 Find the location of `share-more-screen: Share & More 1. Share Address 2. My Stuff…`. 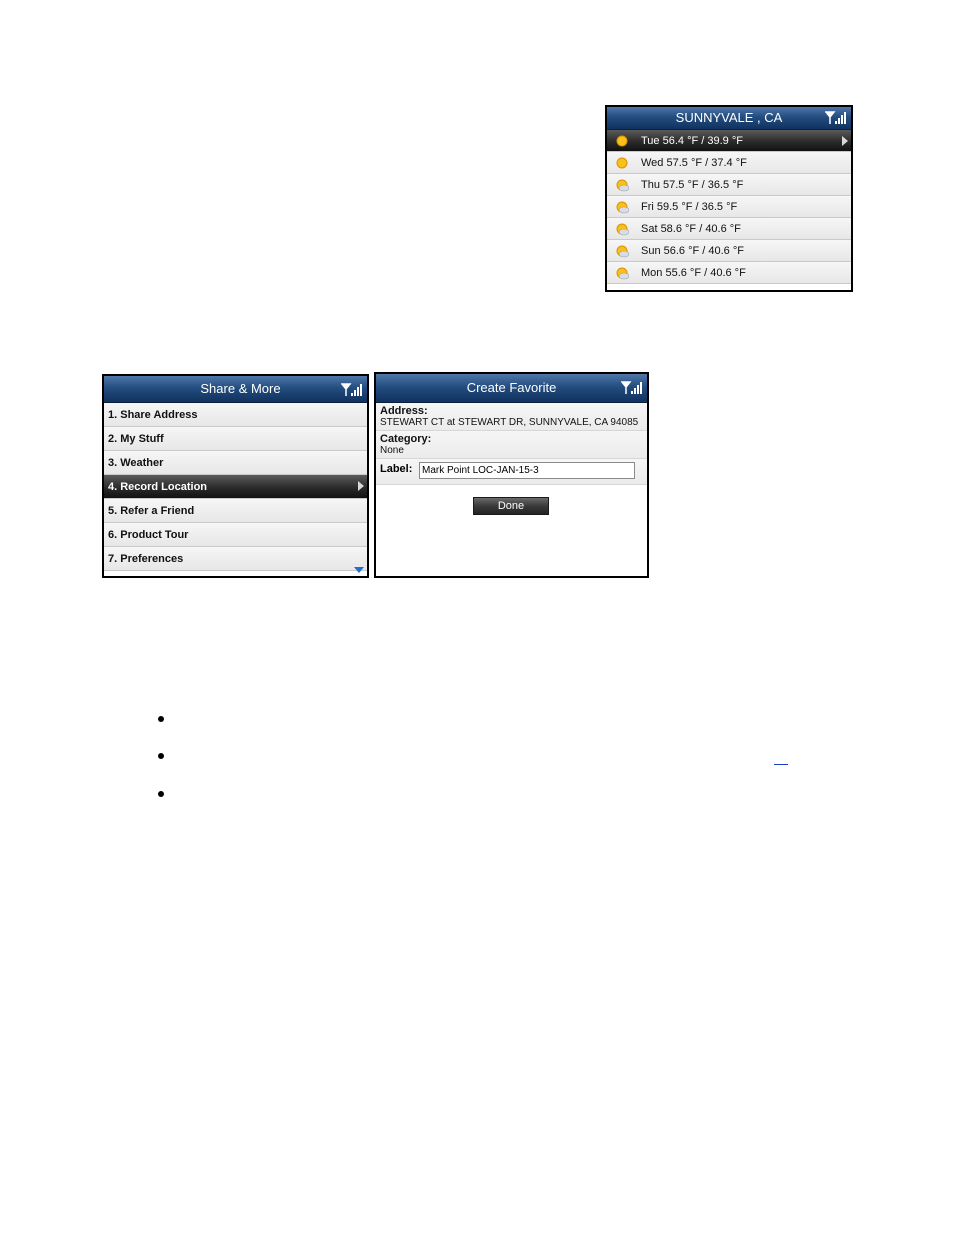

share-more-screen: Share & More 1. Share Address 2. My Stuff… is located at coordinates (235, 476).